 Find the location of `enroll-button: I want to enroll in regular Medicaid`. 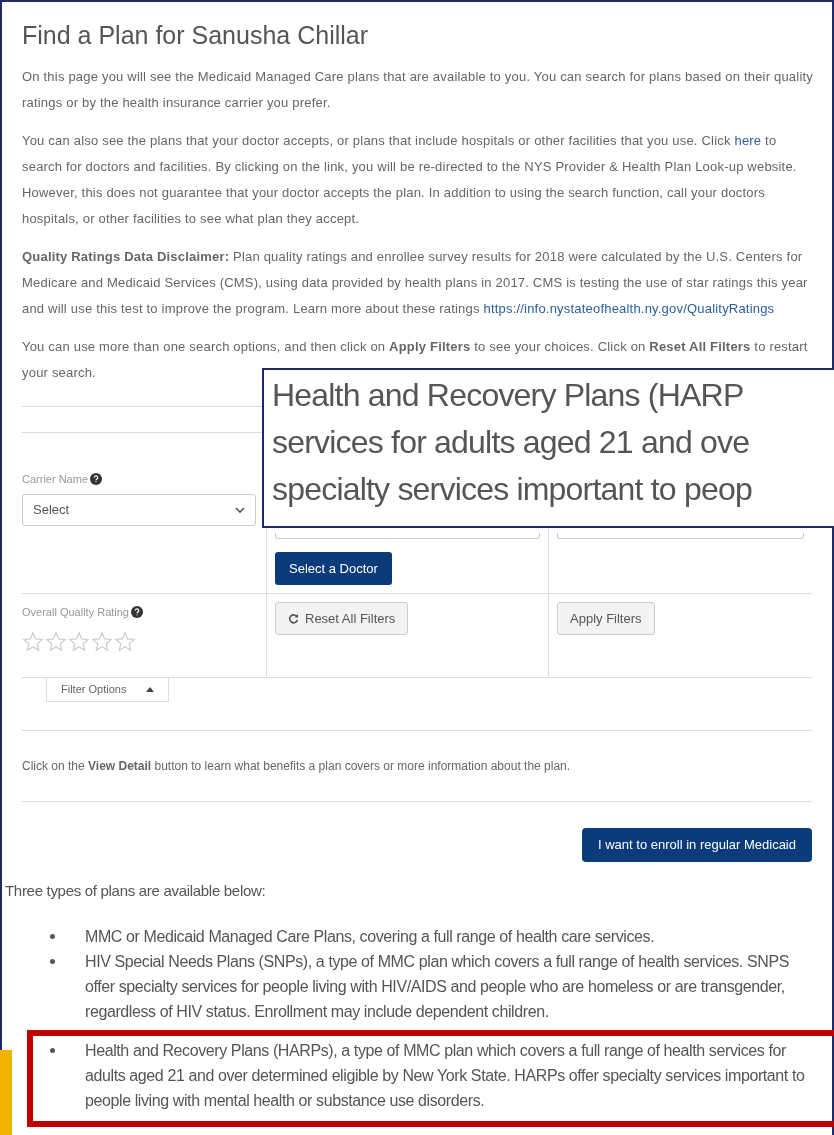

enroll-button: I want to enroll in regular Medicaid is located at coordinates (697, 844).